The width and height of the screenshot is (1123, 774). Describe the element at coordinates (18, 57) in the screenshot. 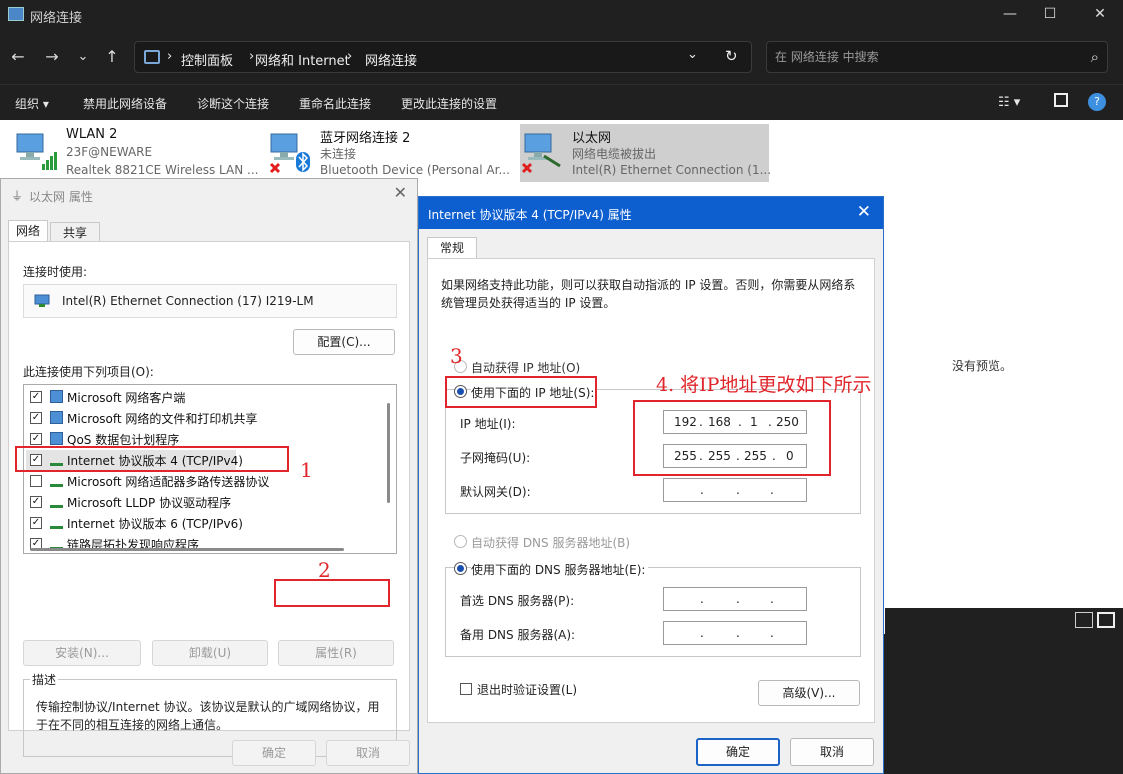

I see `back-button: ←` at that location.